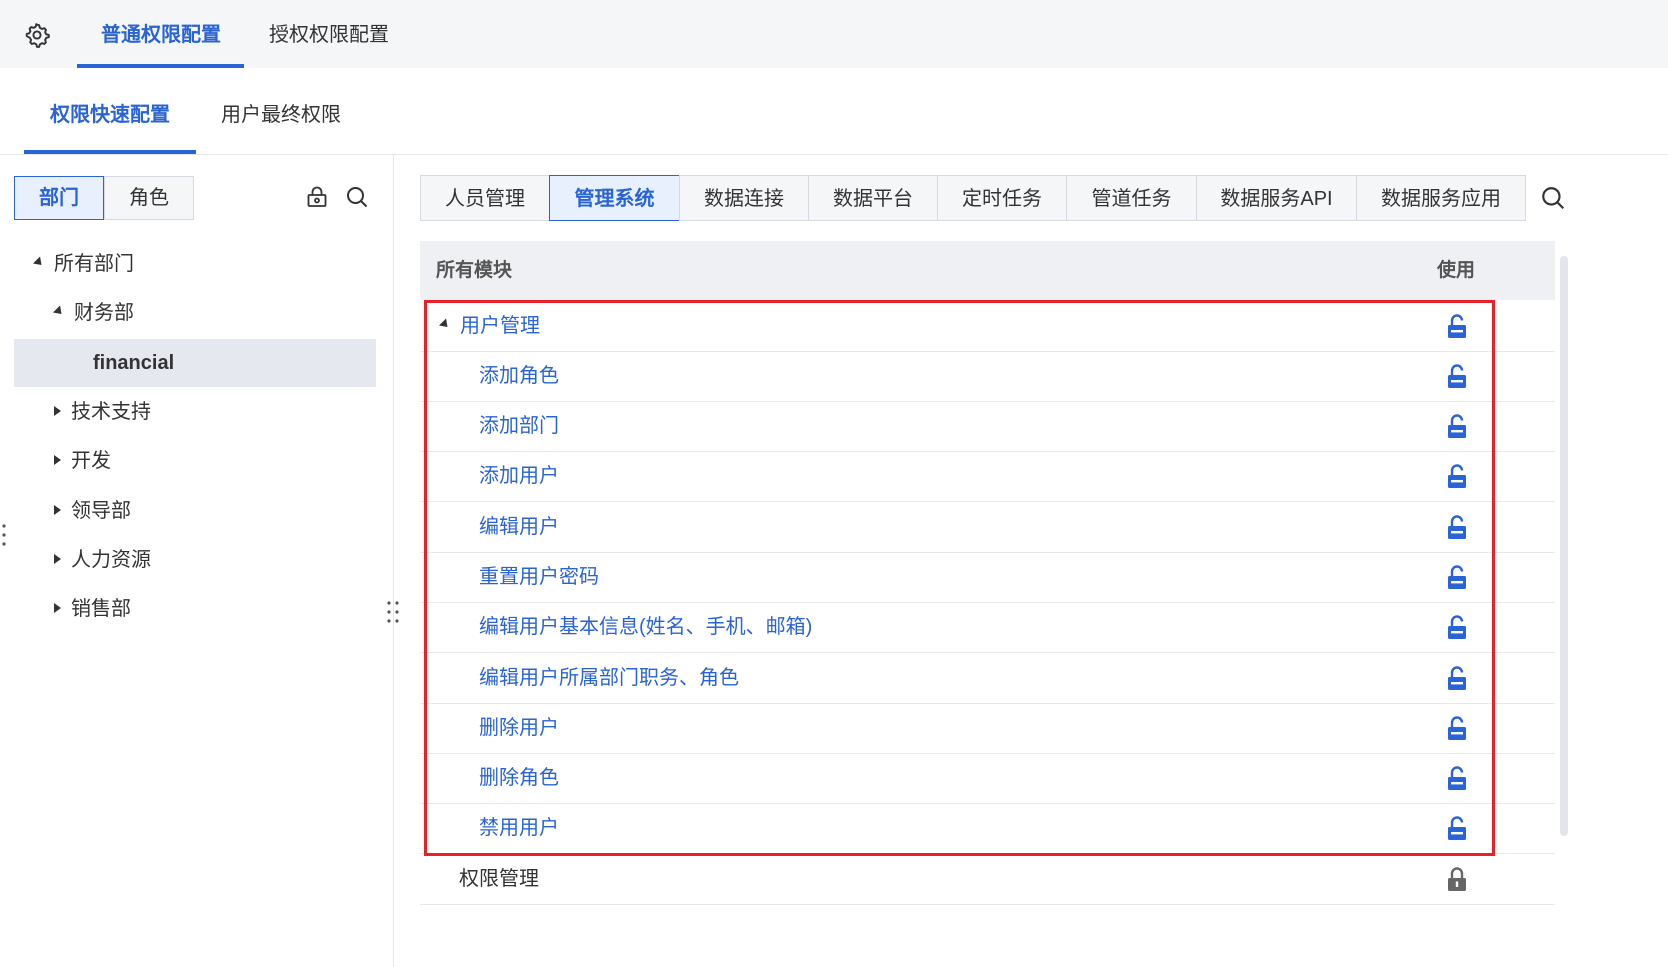 This screenshot has height=967, width=1668. What do you see at coordinates (281, 112) in the screenshot?
I see `tab-user-final-permission: 用户最终权限` at bounding box center [281, 112].